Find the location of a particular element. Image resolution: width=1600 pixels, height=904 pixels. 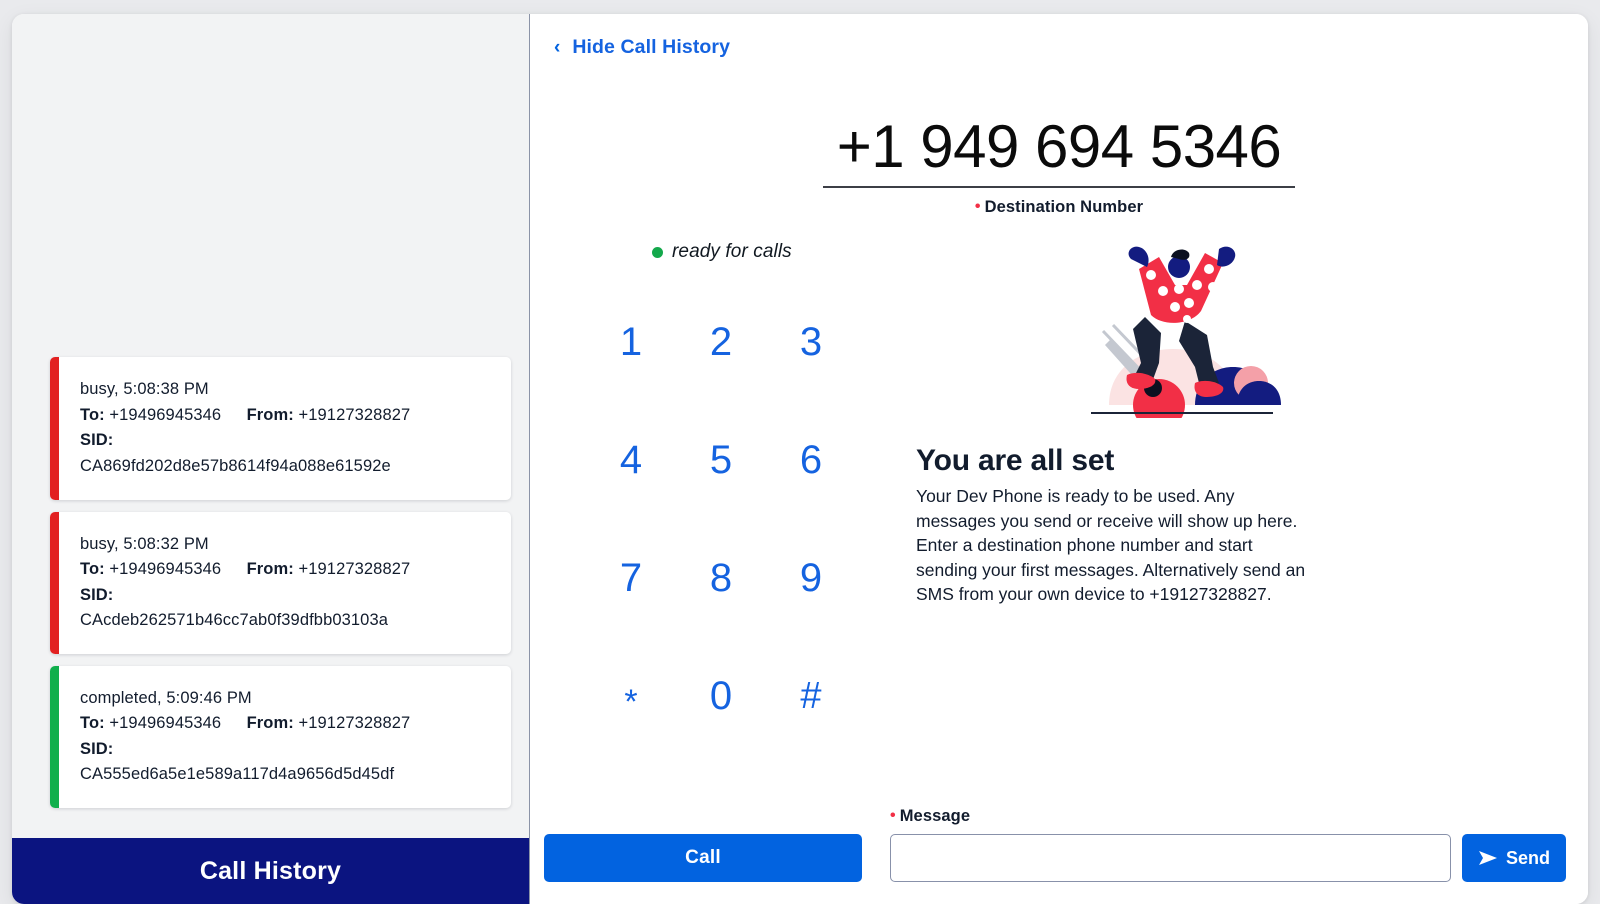

message-field-group: • Message is located at coordinates (1170, 844).